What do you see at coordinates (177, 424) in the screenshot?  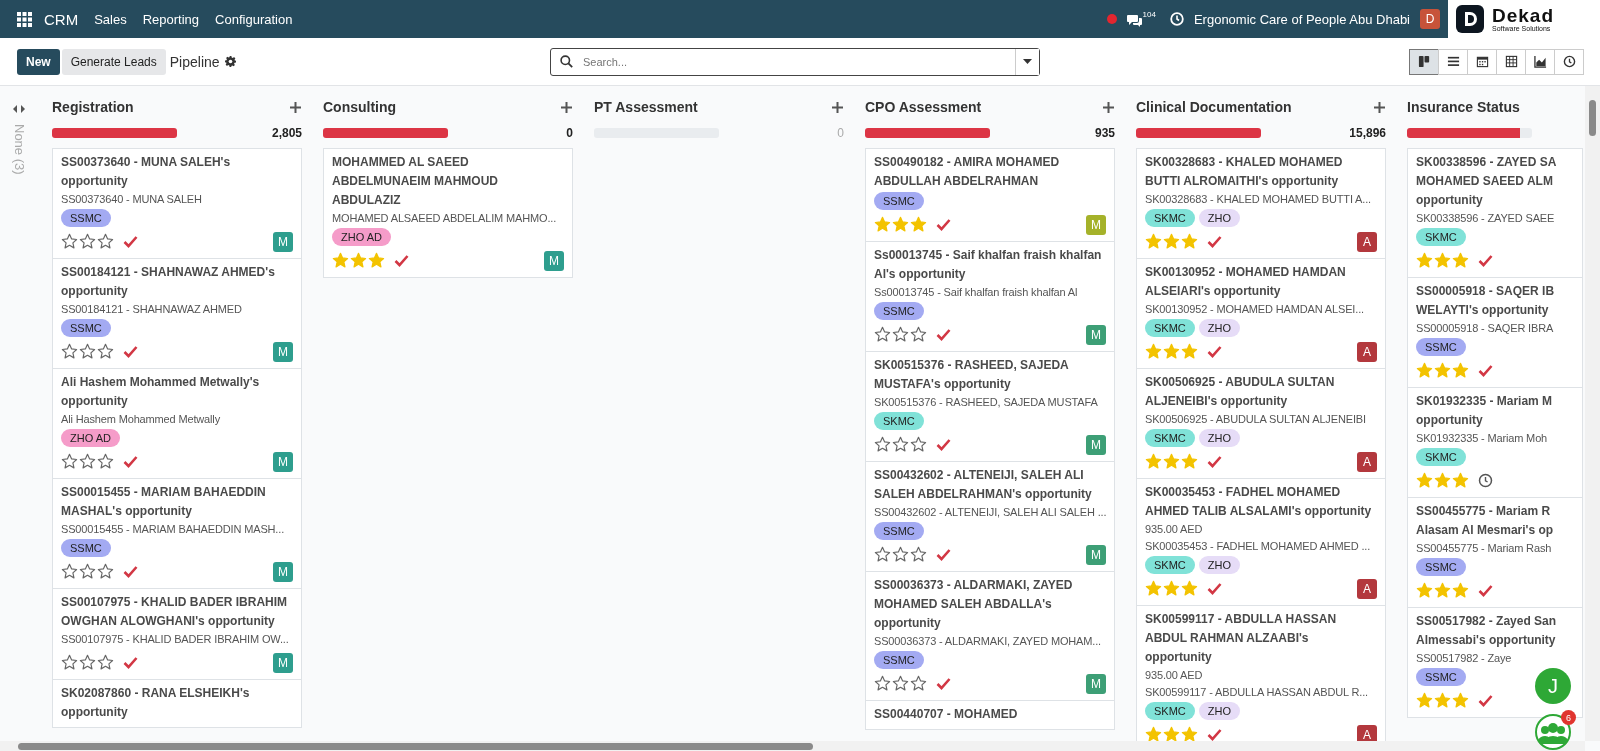 I see `kanban-card: Ali Hashem Mohammed Metwally's opportunity Ali Hashem Mohammed Metwally ZHO AD M` at bounding box center [177, 424].